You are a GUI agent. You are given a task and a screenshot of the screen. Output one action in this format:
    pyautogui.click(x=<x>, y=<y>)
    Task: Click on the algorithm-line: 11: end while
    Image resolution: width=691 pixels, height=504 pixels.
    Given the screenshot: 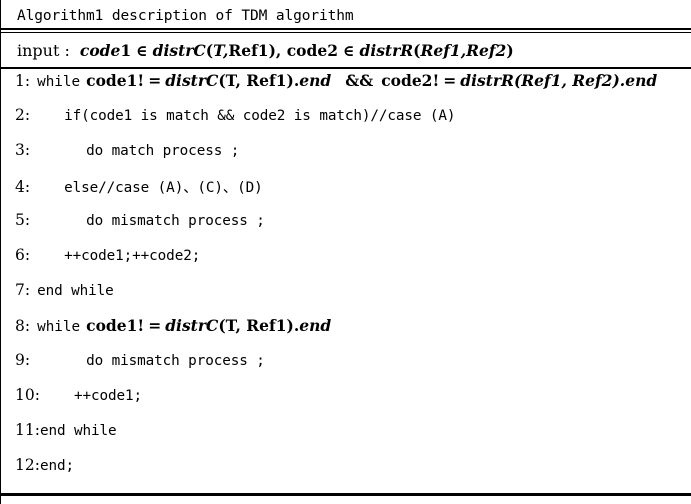 What is the action you would take?
    pyautogui.click(x=346, y=438)
    